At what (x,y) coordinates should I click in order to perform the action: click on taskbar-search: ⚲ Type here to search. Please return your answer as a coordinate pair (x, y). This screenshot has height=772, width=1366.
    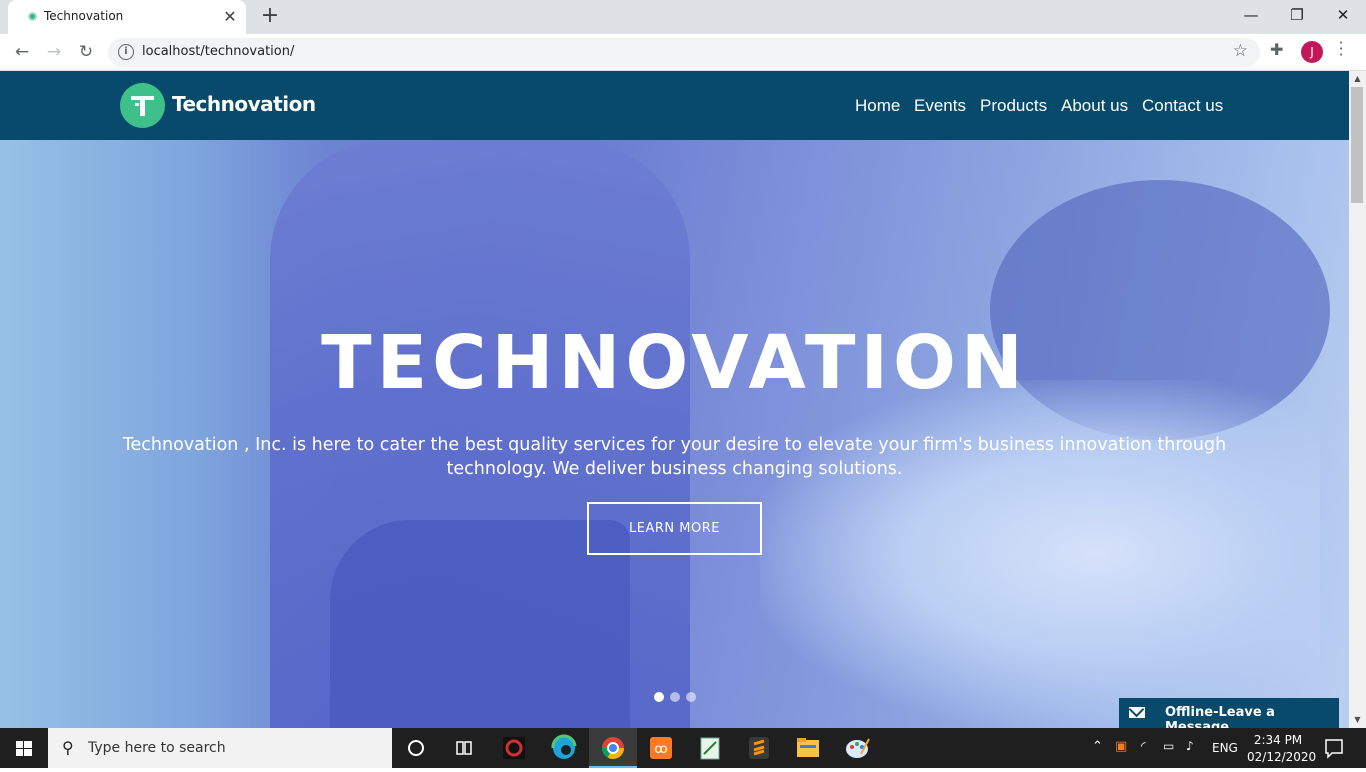
    Looking at the image, I should click on (220, 748).